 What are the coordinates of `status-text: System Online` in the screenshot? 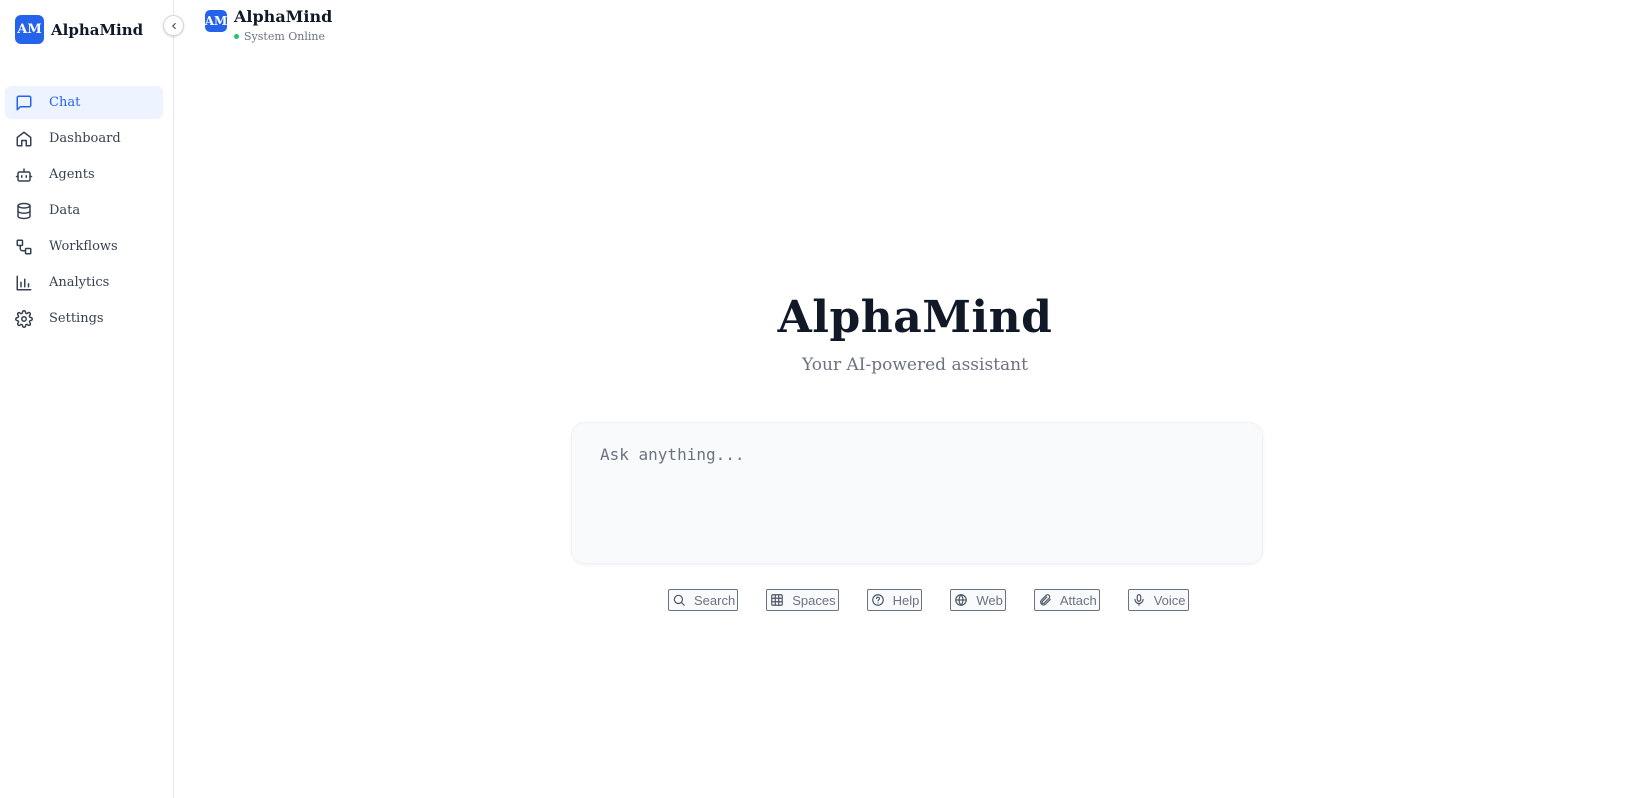 It's located at (284, 36).